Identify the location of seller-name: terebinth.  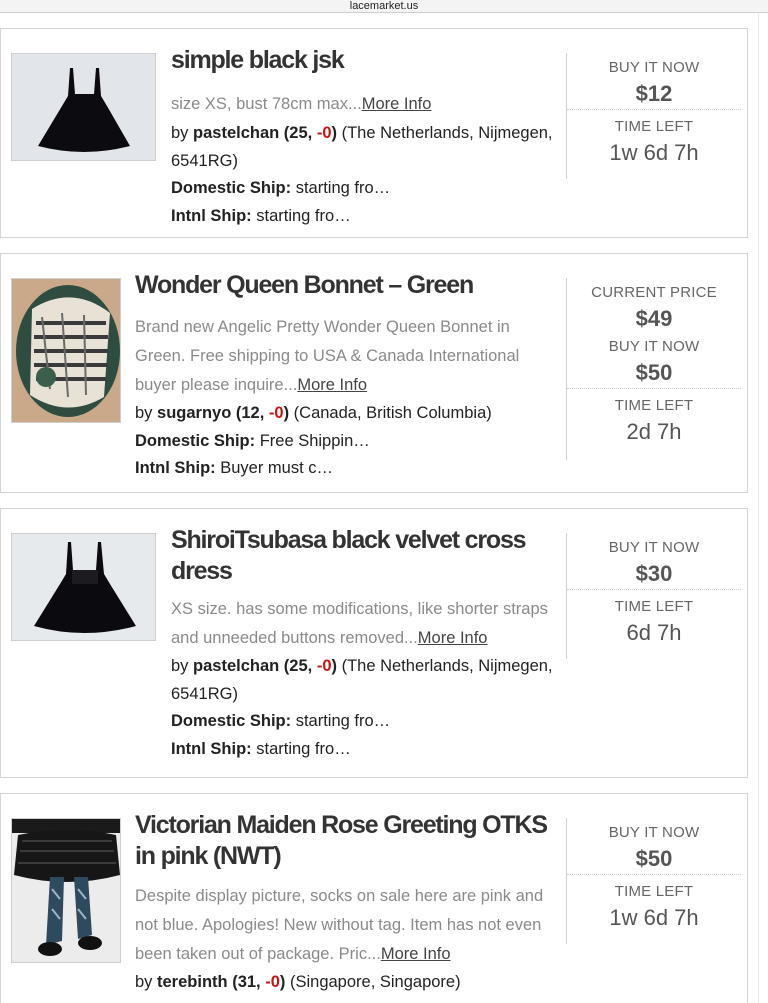
(192, 982).